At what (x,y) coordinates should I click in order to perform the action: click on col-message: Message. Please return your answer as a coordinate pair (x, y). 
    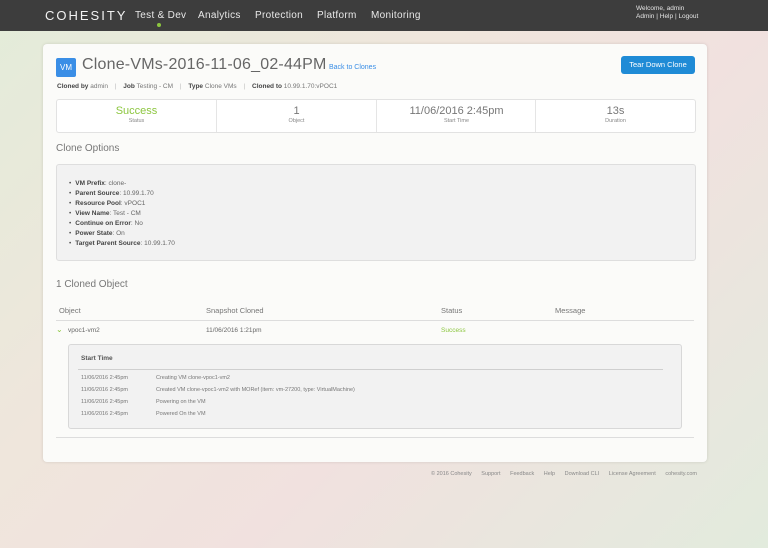
    Looking at the image, I should click on (570, 310).